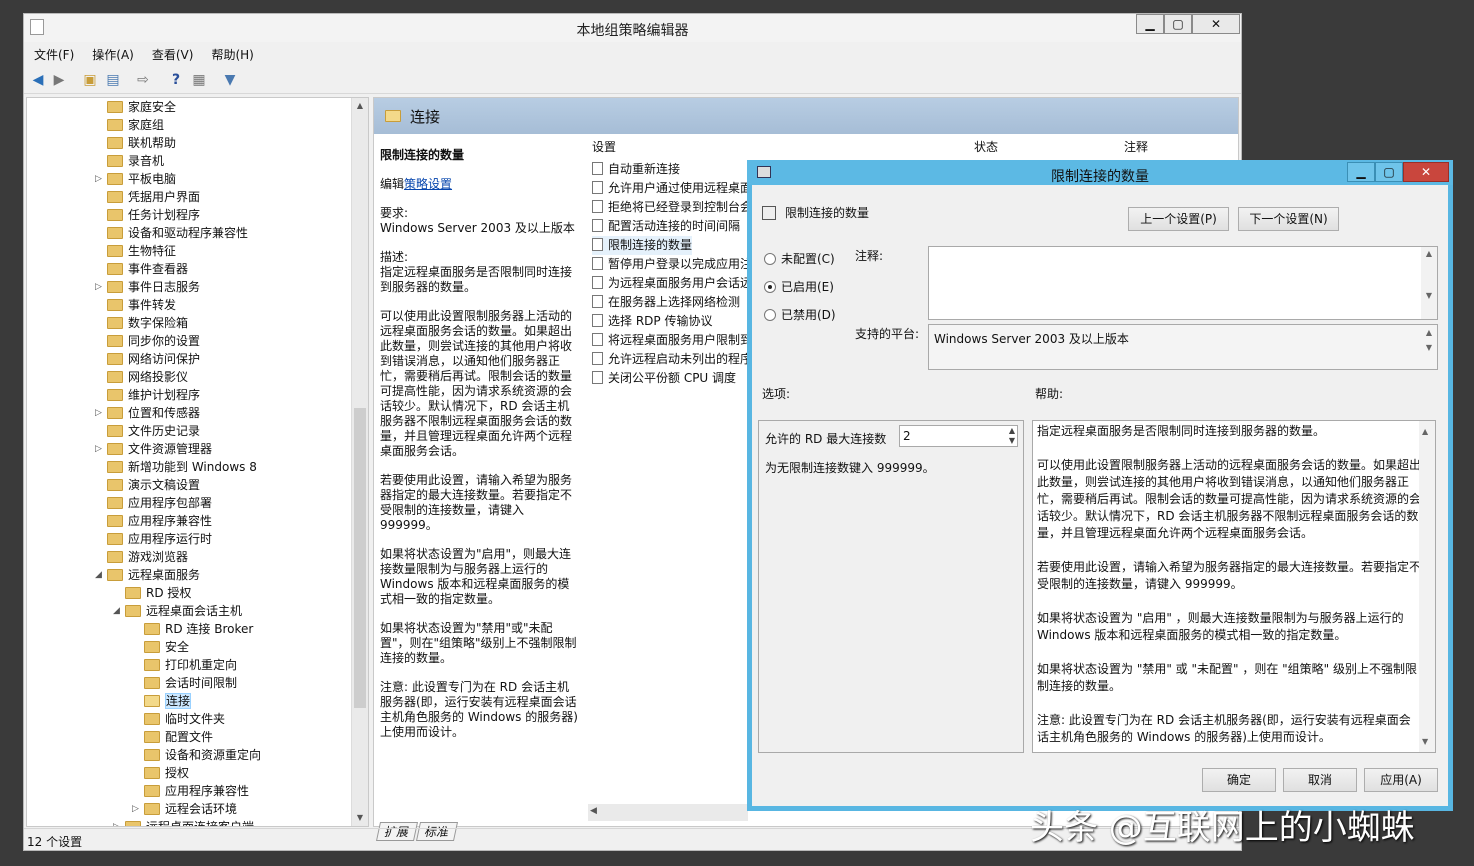  Describe the element at coordinates (172, 52) in the screenshot. I see `menu-view: 查看(V)` at that location.